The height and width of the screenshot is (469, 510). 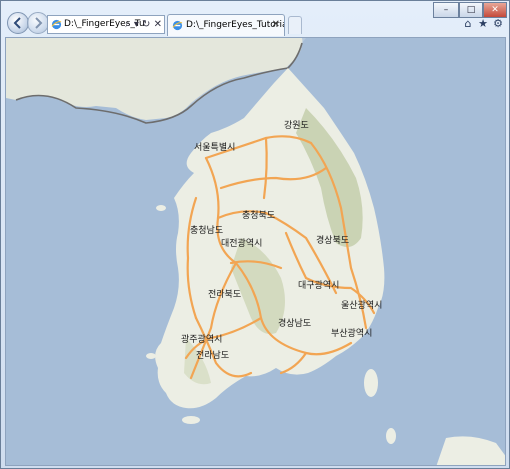 What do you see at coordinates (276, 25) in the screenshot?
I see `tab-close-icon: ✕` at bounding box center [276, 25].